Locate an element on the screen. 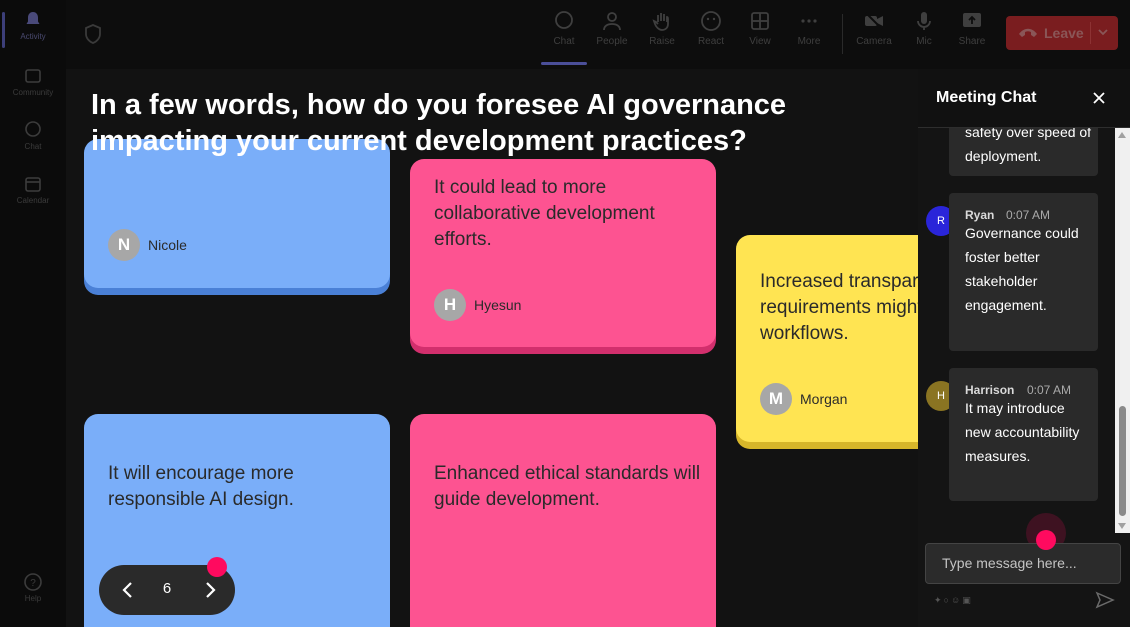  rail-label: Community is located at coordinates (33, 92).